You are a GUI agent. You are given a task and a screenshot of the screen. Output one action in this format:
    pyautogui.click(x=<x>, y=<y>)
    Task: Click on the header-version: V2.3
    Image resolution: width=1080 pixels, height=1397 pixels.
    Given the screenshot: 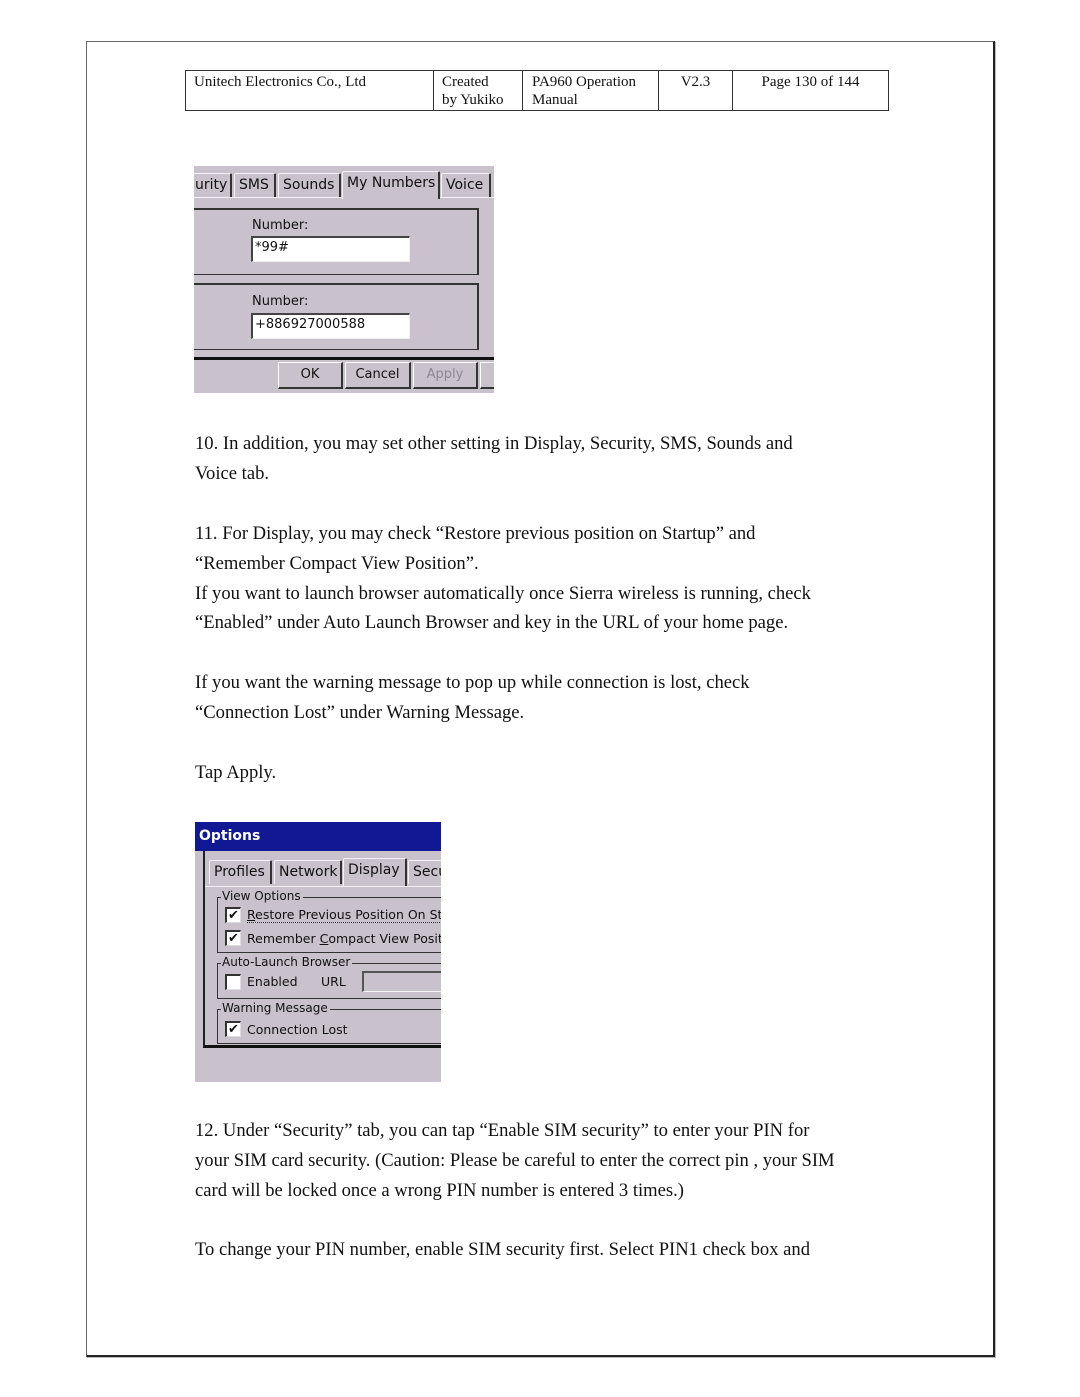 What is the action you would take?
    pyautogui.click(x=695, y=90)
    